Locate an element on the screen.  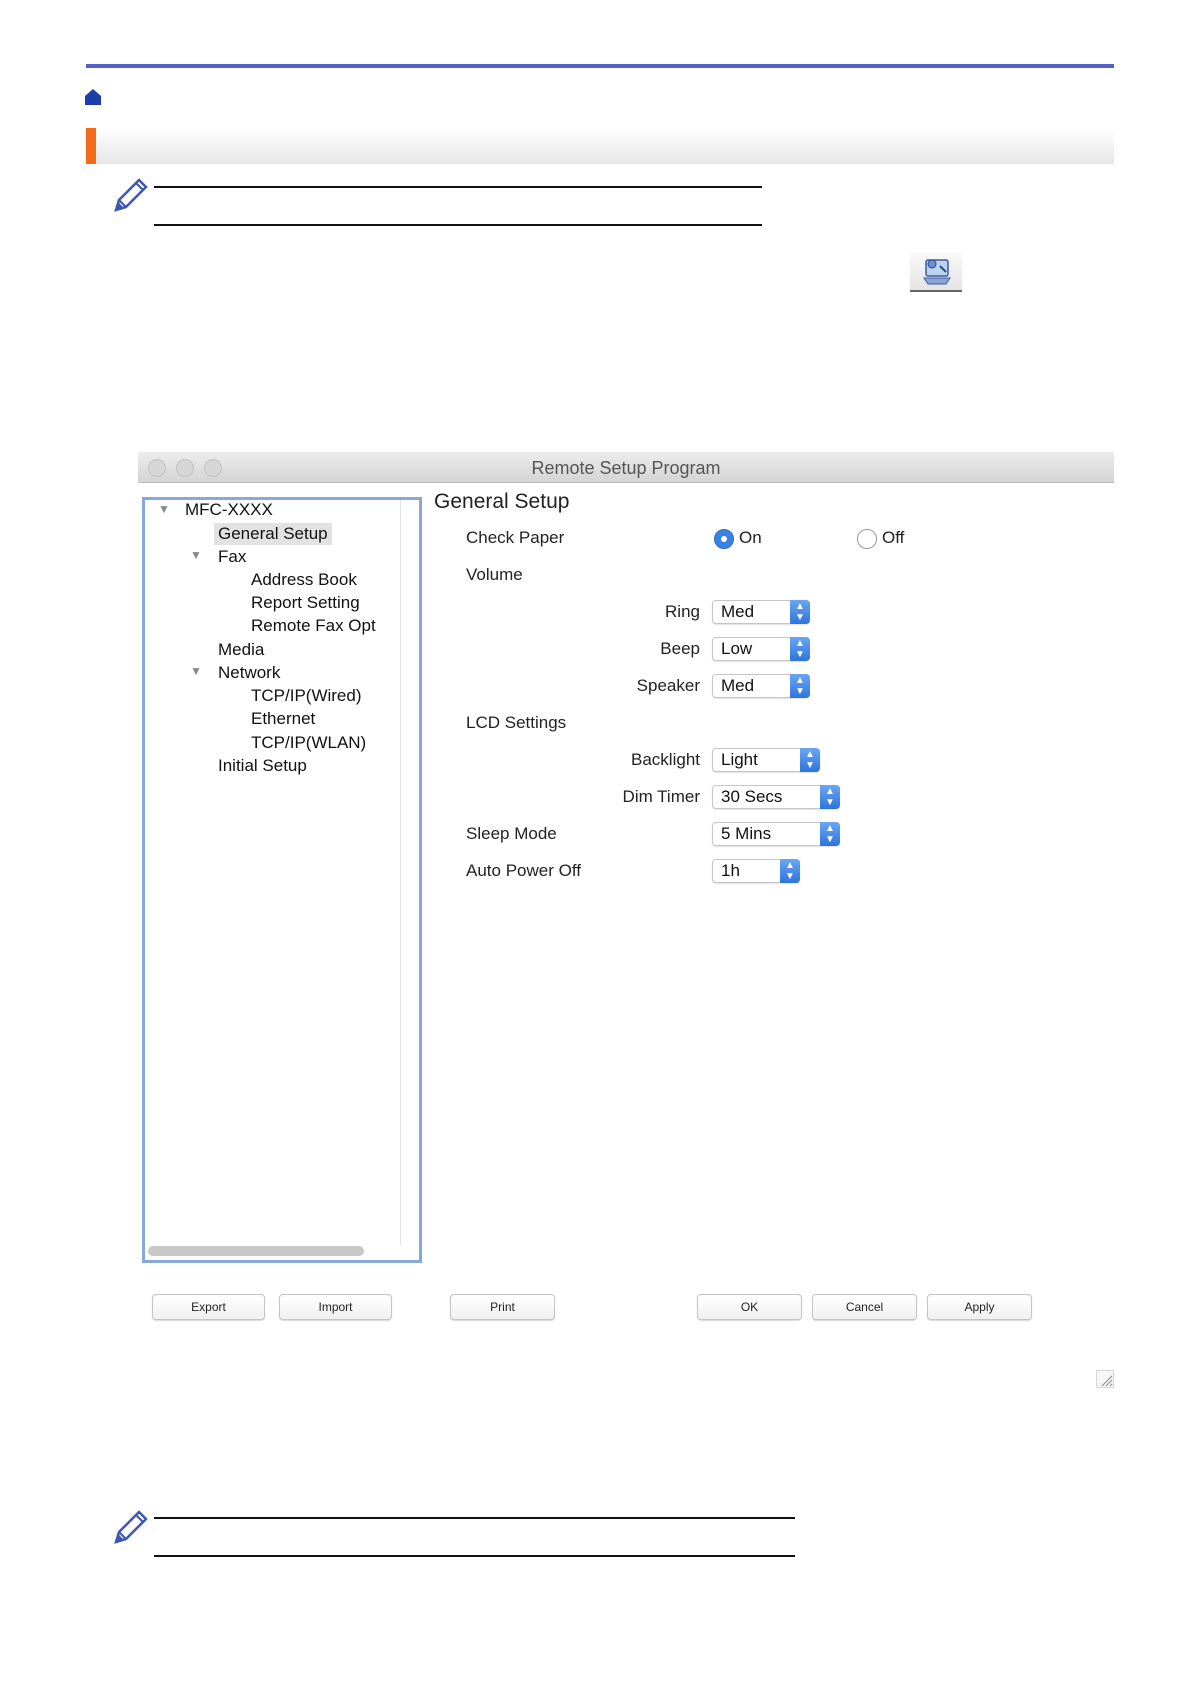
export-button: Export is located at coordinates (208, 1307).